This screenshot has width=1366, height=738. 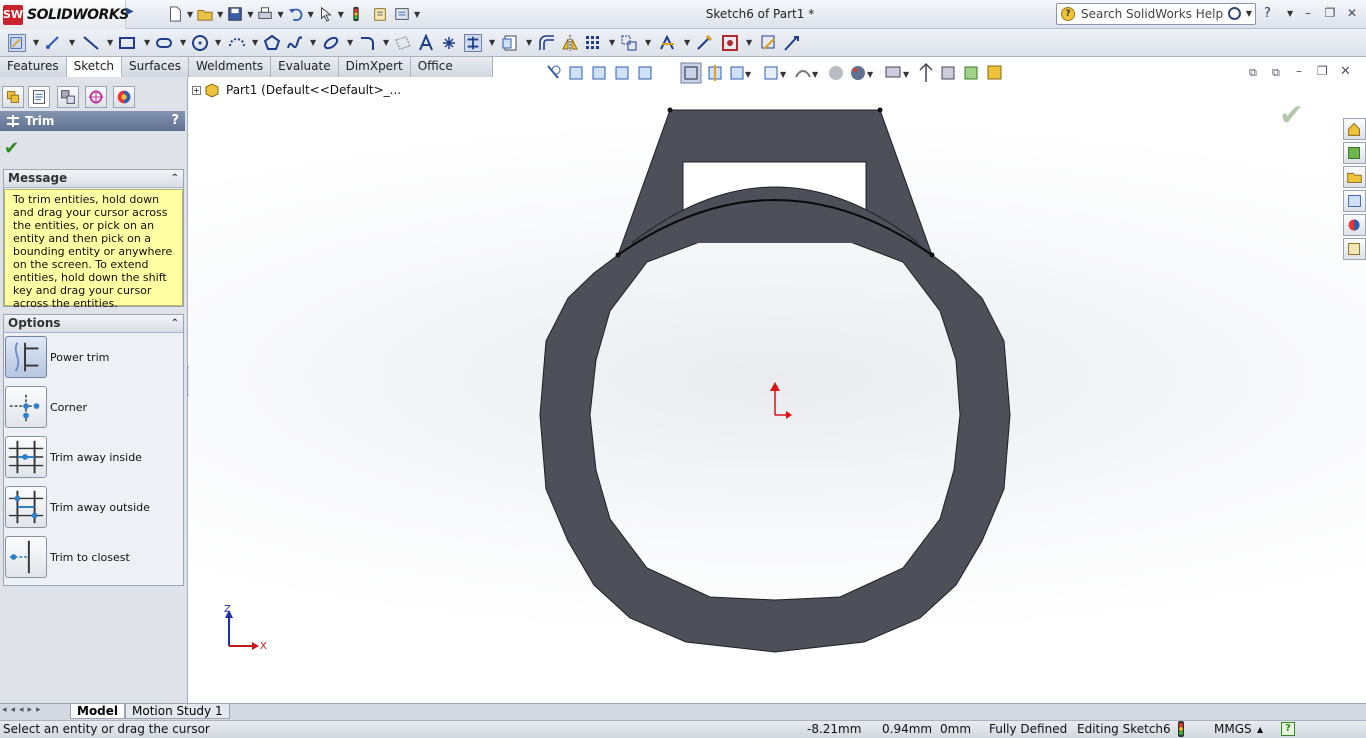 What do you see at coordinates (426, 43) in the screenshot?
I see `text-icon` at bounding box center [426, 43].